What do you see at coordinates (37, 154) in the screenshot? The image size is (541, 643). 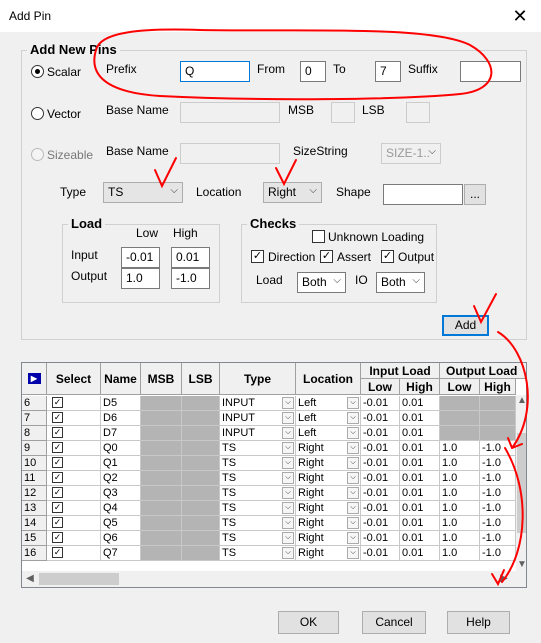 I see `sizeable-radio` at bounding box center [37, 154].